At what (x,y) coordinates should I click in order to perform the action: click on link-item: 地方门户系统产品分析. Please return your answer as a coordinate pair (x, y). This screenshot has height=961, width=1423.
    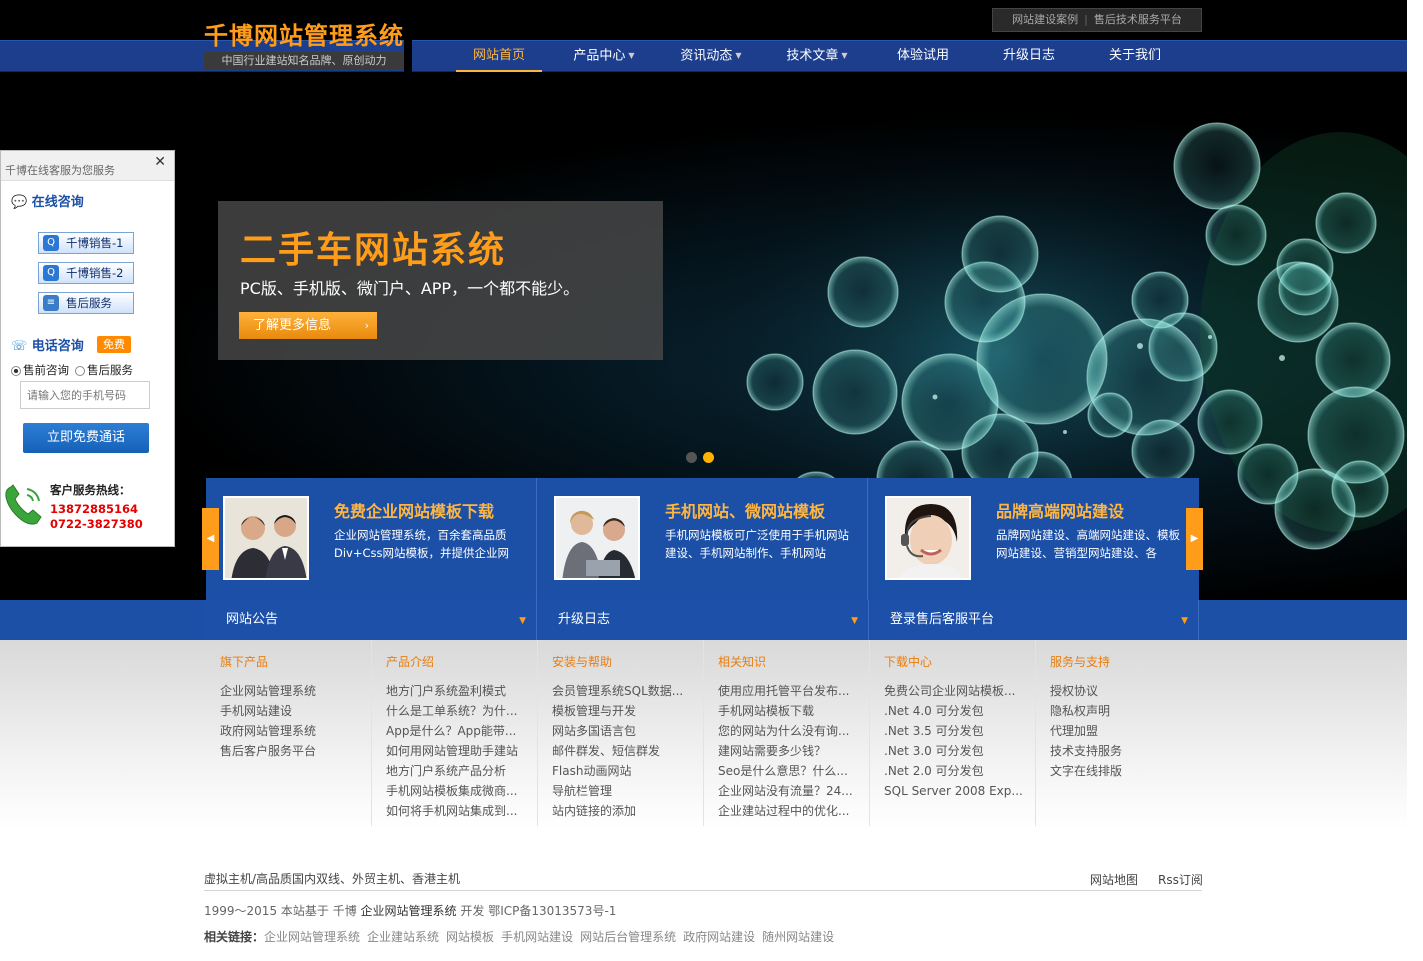
    Looking at the image, I should click on (452, 771).